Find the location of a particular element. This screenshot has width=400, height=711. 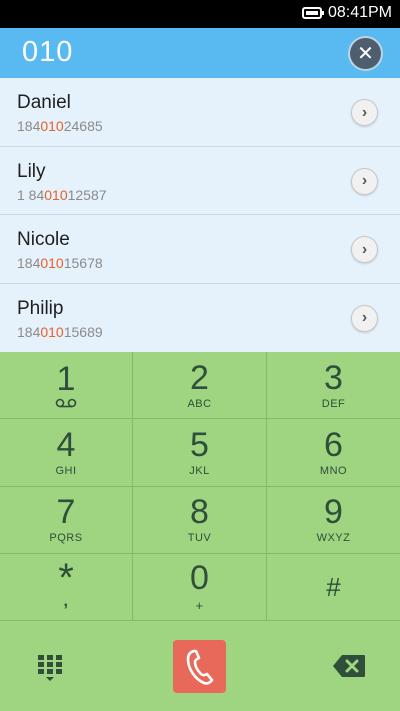

contact-row-daniel: Daniel 18401024685 › is located at coordinates (200, 112).